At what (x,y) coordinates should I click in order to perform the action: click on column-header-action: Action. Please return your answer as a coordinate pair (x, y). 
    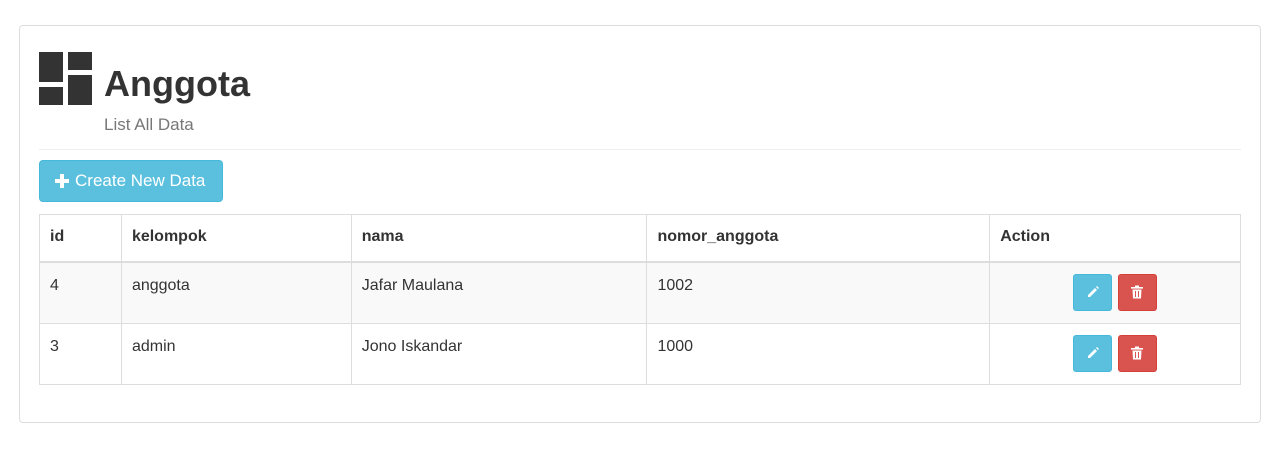
    Looking at the image, I should click on (1115, 238).